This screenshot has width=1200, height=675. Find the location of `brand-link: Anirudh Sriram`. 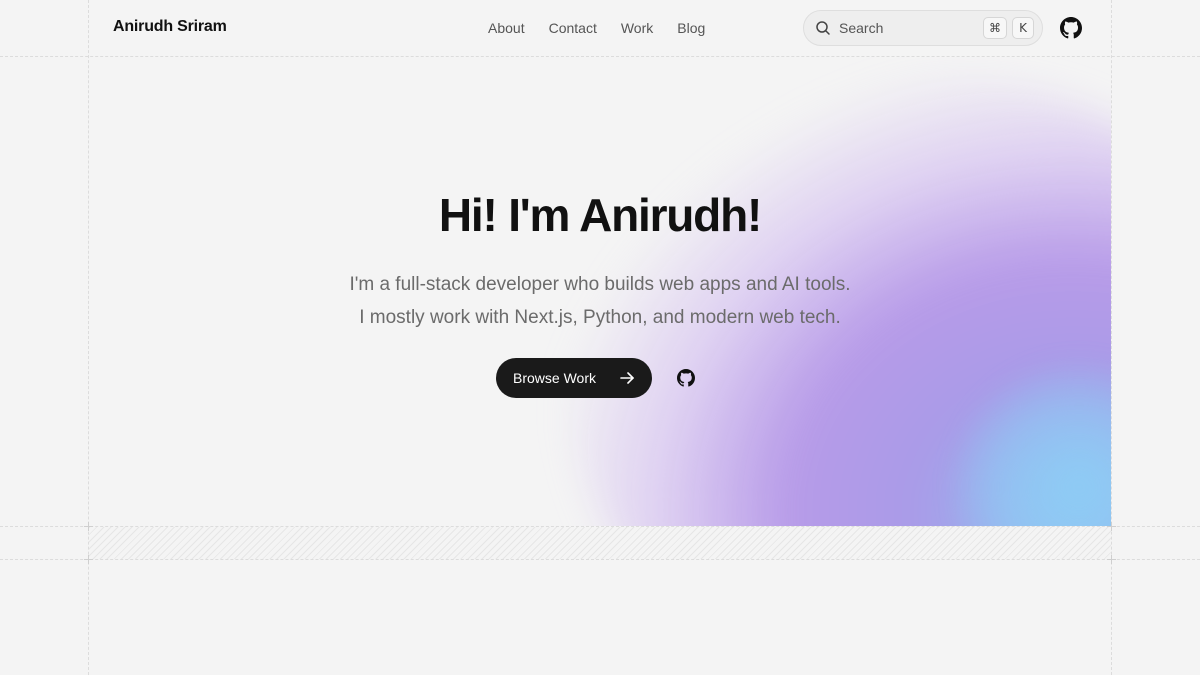

brand-link: Anirudh Sriram is located at coordinates (170, 27).